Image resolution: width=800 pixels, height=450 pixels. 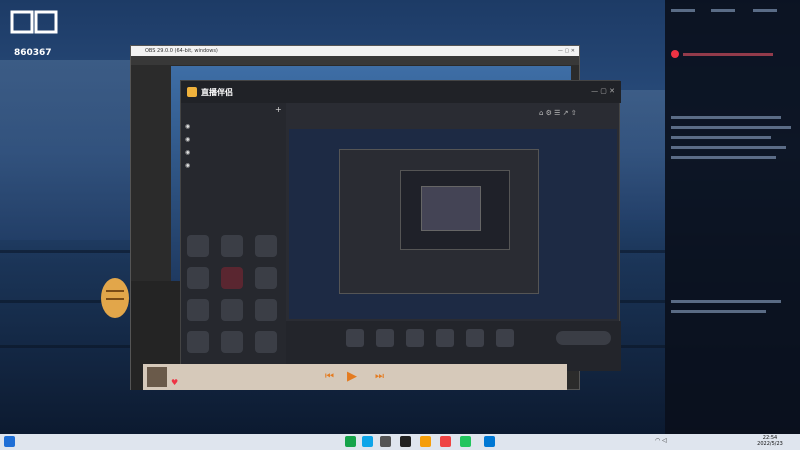 I want to click on obs-dock-label, so click(x=156, y=285).